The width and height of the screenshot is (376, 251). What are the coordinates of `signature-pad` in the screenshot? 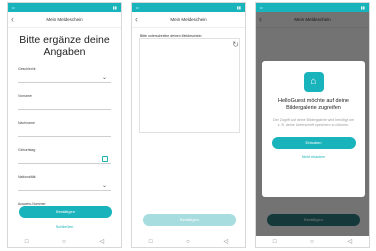 It's located at (189, 85).